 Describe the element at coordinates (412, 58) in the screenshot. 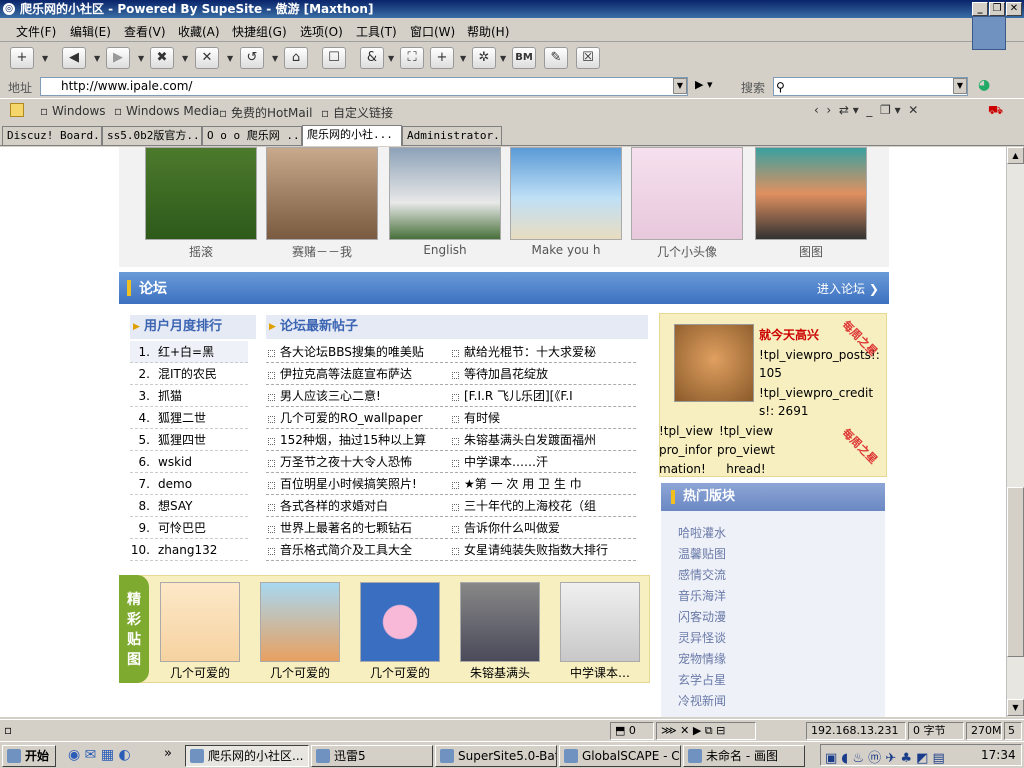

I see `fullscreen-icon: ⛶` at that location.